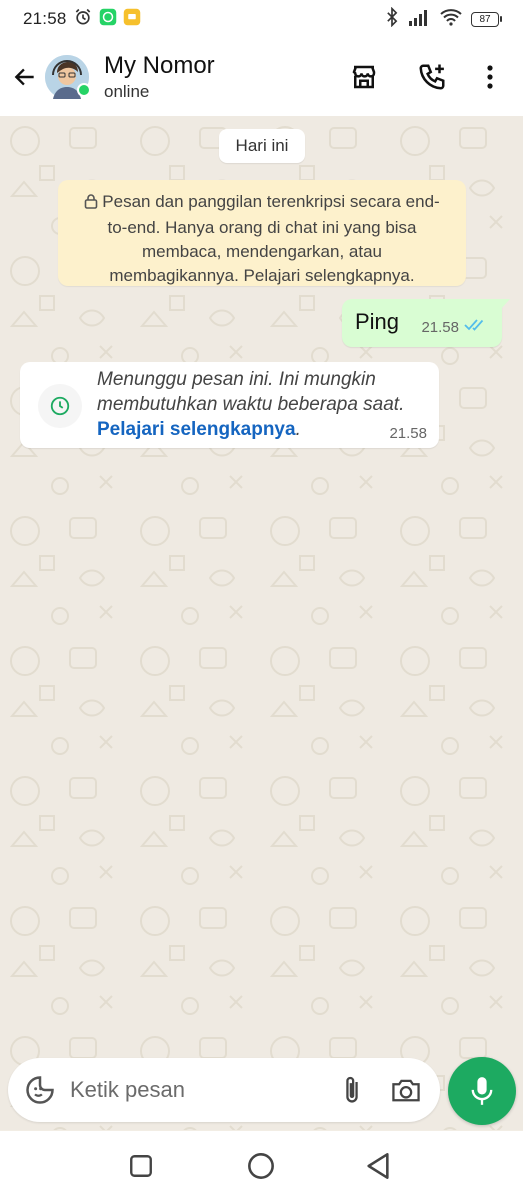 The height and width of the screenshot is (1200, 523). What do you see at coordinates (451, 19) in the screenshot?
I see `wifi-icon` at bounding box center [451, 19].